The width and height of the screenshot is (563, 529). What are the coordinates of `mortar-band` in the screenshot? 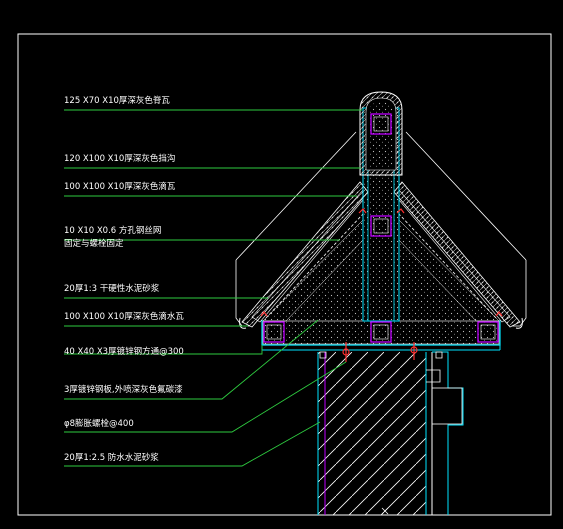 It's located at (381, 332).